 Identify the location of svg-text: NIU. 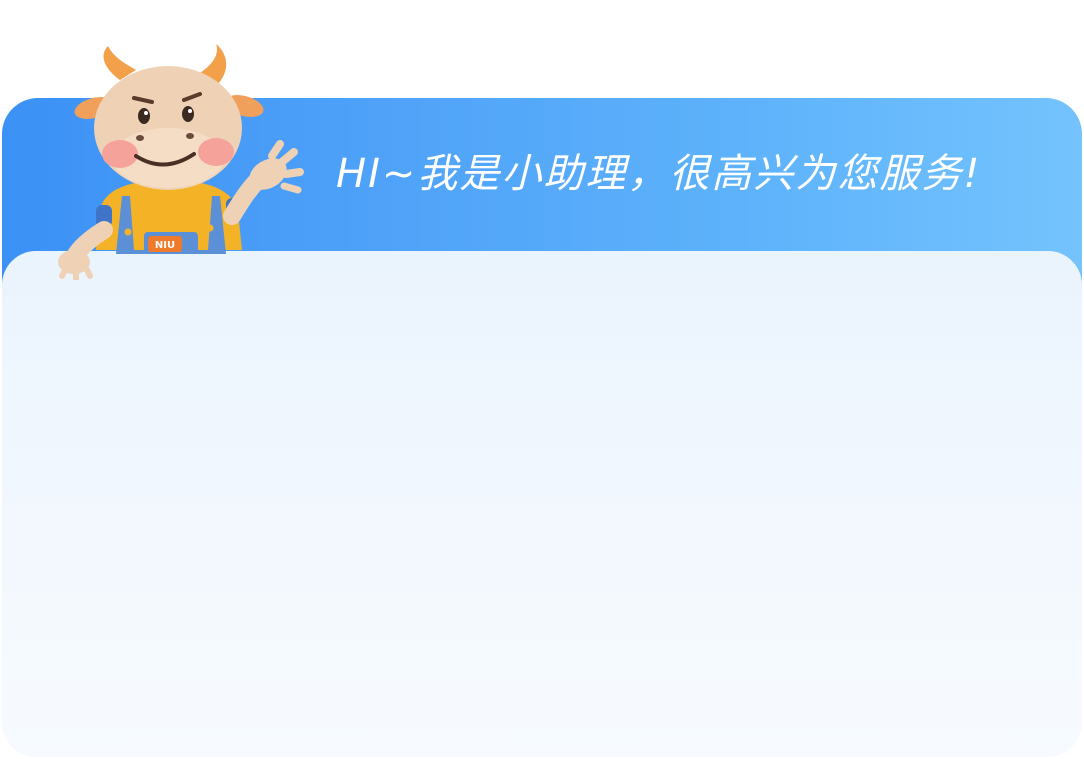
(165, 245).